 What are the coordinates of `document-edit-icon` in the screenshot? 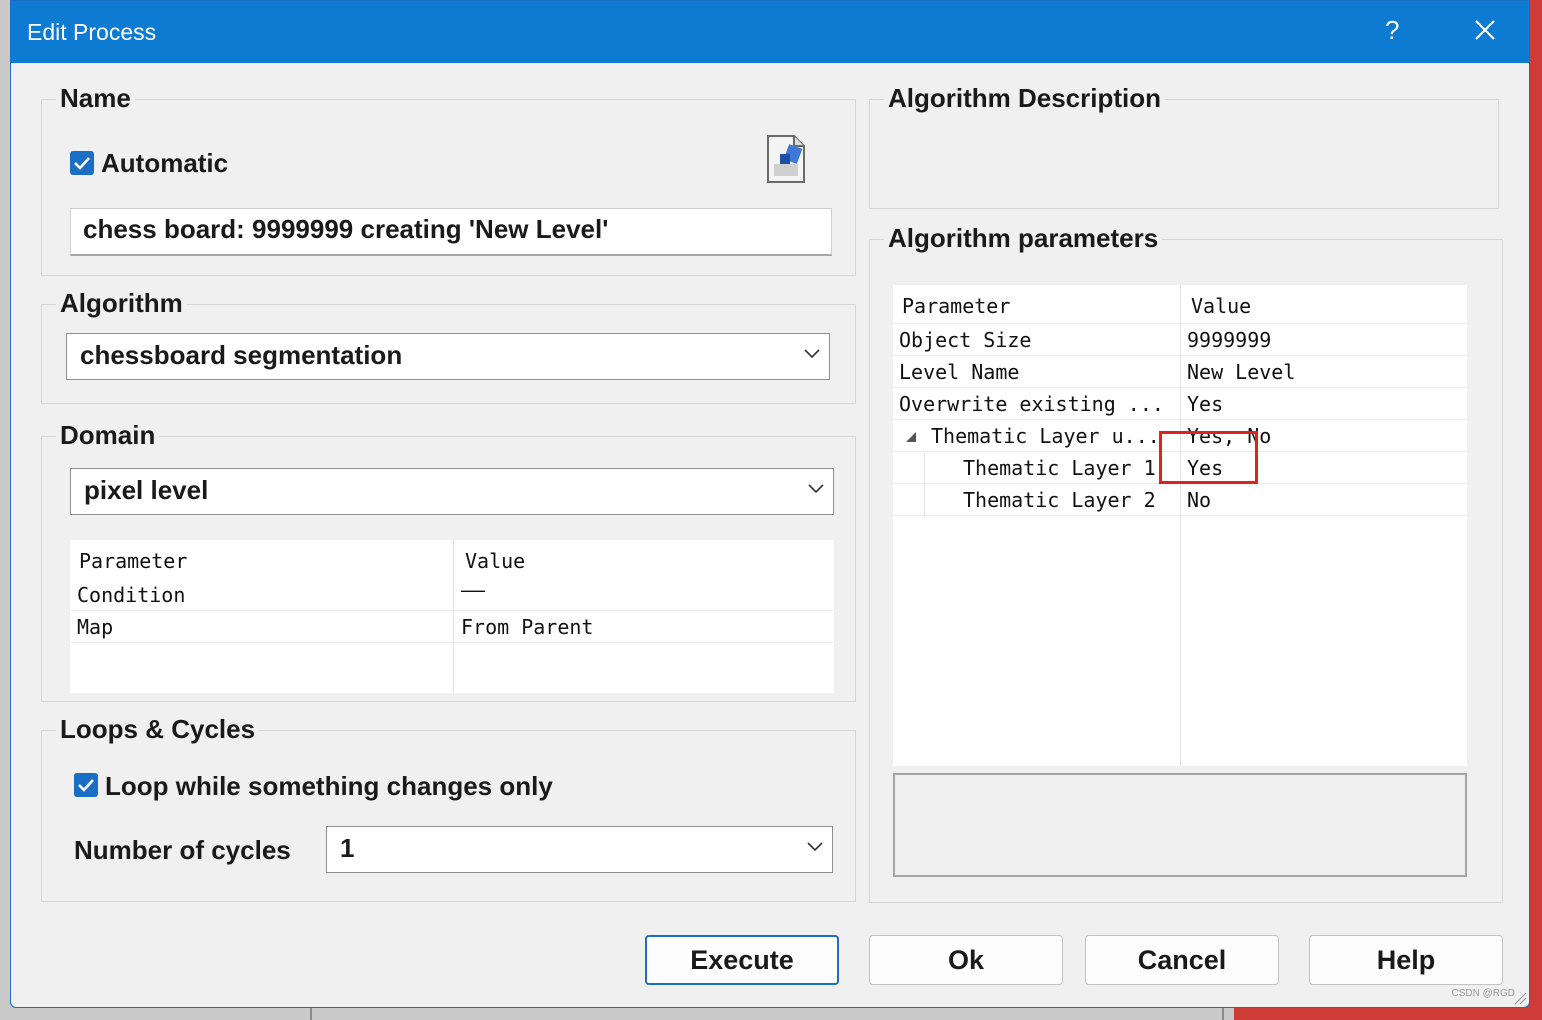 It's located at (786, 159).